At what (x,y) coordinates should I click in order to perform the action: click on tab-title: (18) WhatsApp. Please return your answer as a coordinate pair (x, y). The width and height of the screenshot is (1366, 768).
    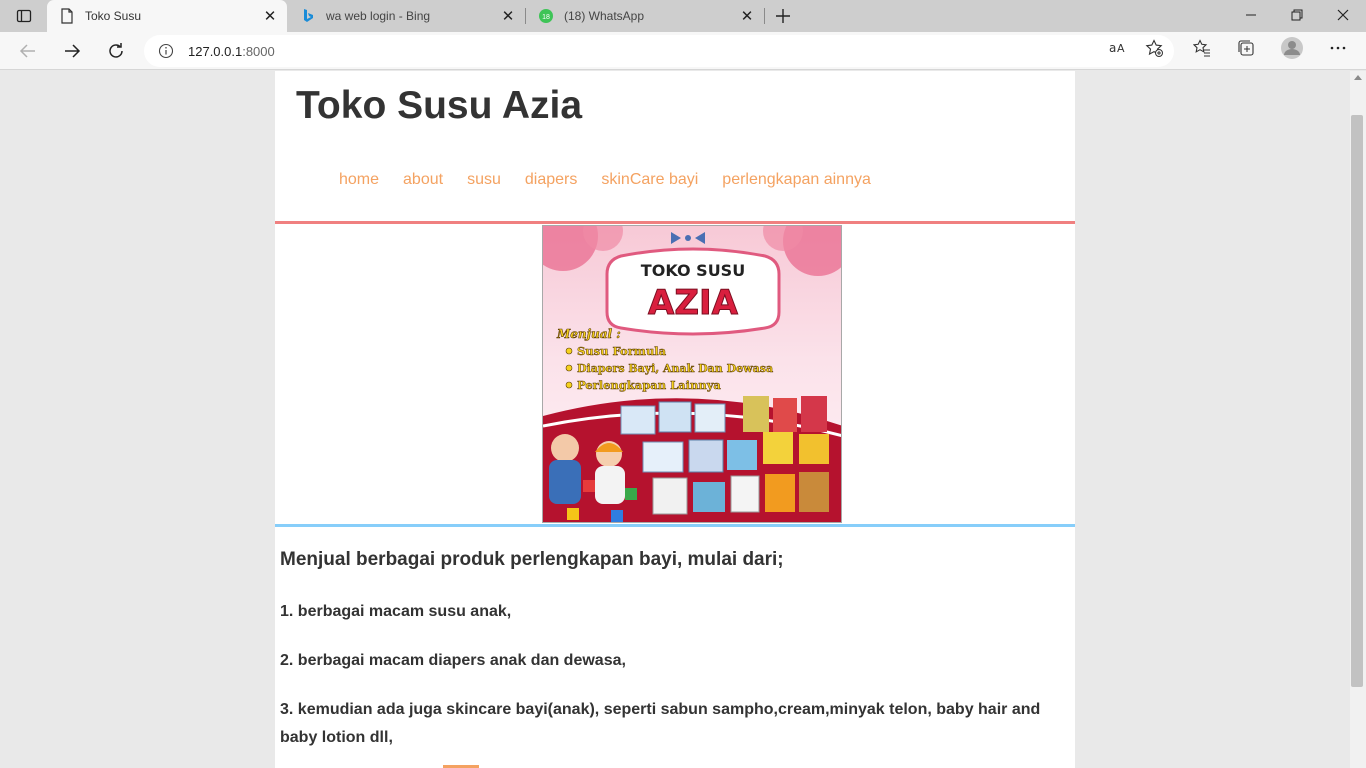
    Looking at the image, I should click on (604, 16).